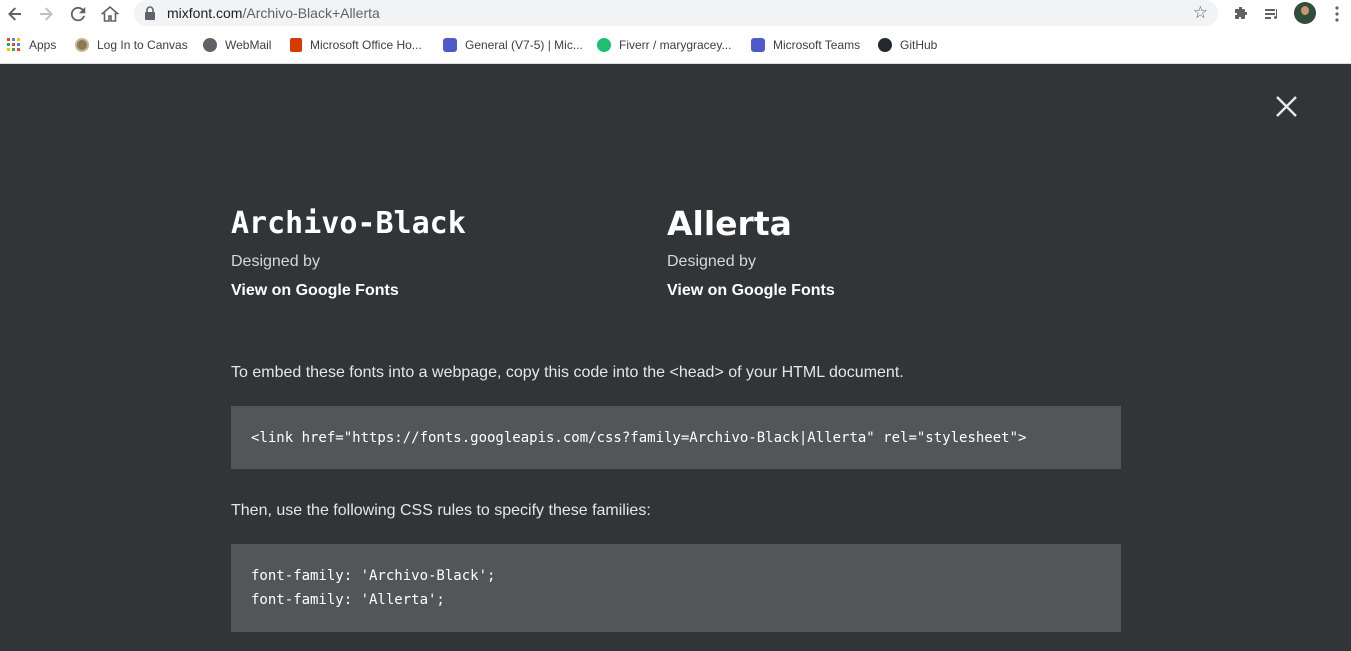 The height and width of the screenshot is (651, 1351). What do you see at coordinates (604, 45) in the screenshot?
I see `fiverr-icon` at bounding box center [604, 45].